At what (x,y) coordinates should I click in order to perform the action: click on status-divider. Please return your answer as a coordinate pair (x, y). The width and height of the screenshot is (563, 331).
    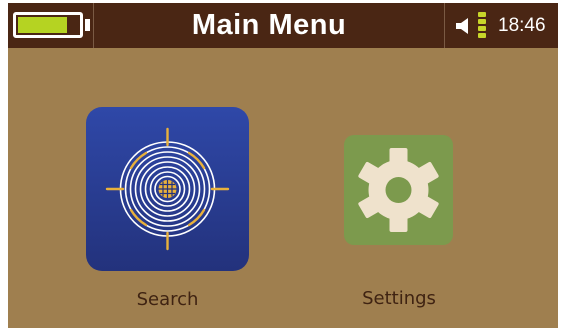
    Looking at the image, I should click on (444, 25).